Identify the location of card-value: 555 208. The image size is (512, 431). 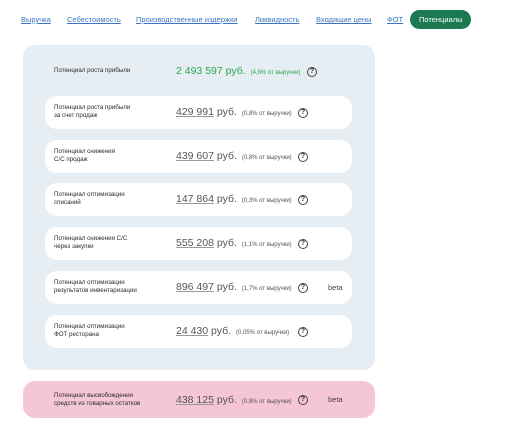
(195, 243).